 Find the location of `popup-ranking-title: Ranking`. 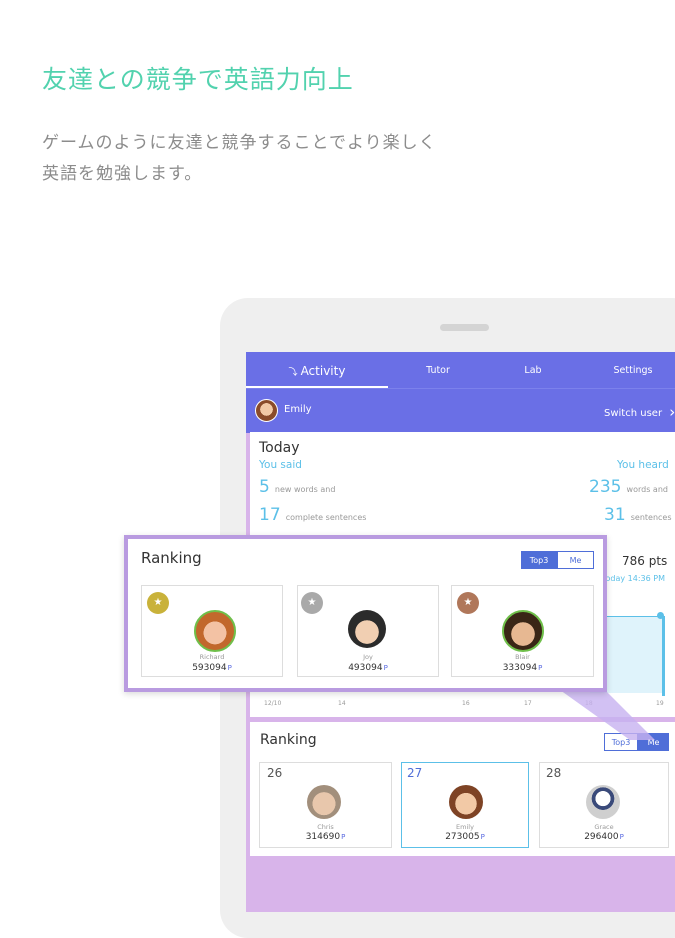

popup-ranking-title: Ranking is located at coordinates (171, 558).